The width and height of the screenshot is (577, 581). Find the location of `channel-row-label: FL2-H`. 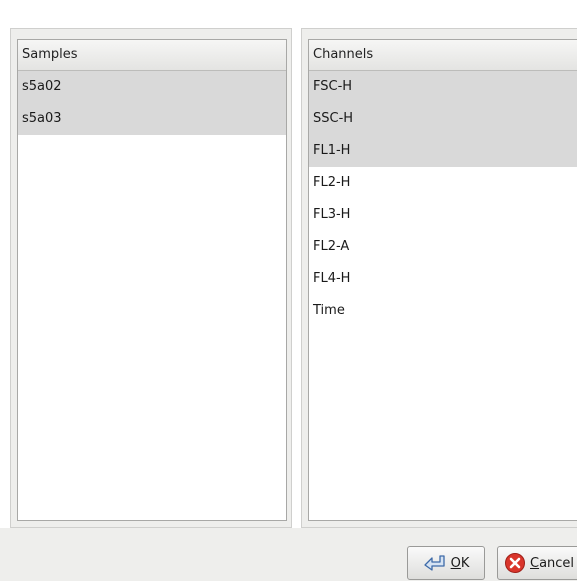

channel-row-label: FL2-H is located at coordinates (332, 182).